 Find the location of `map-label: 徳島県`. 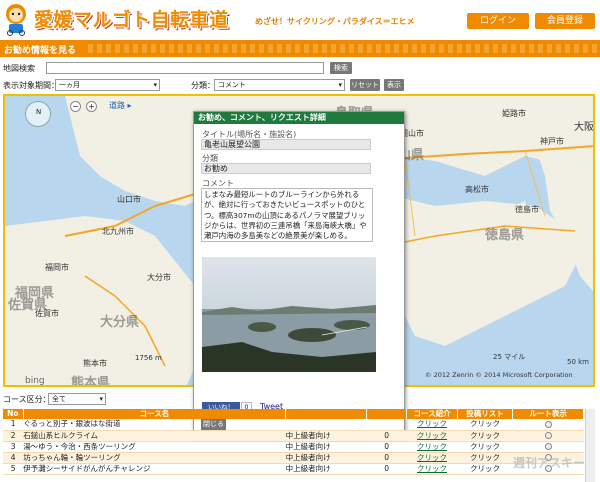

map-label: 徳島県 is located at coordinates (505, 235).